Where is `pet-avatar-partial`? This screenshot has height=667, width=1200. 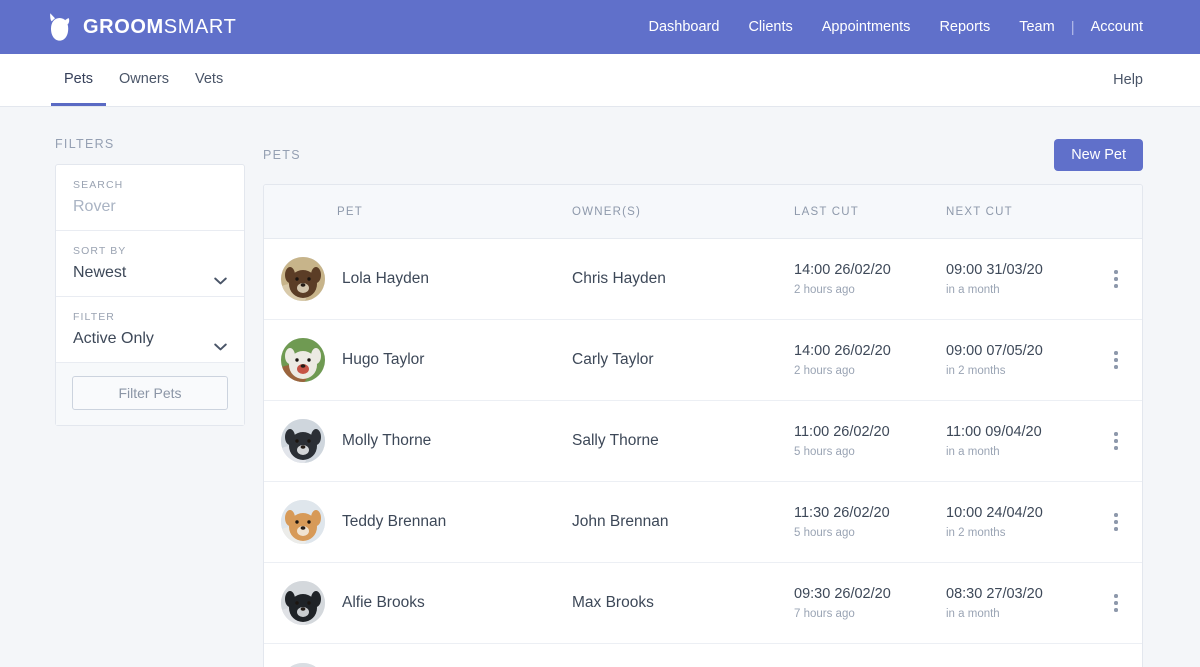
pet-avatar-partial is located at coordinates (303, 664).